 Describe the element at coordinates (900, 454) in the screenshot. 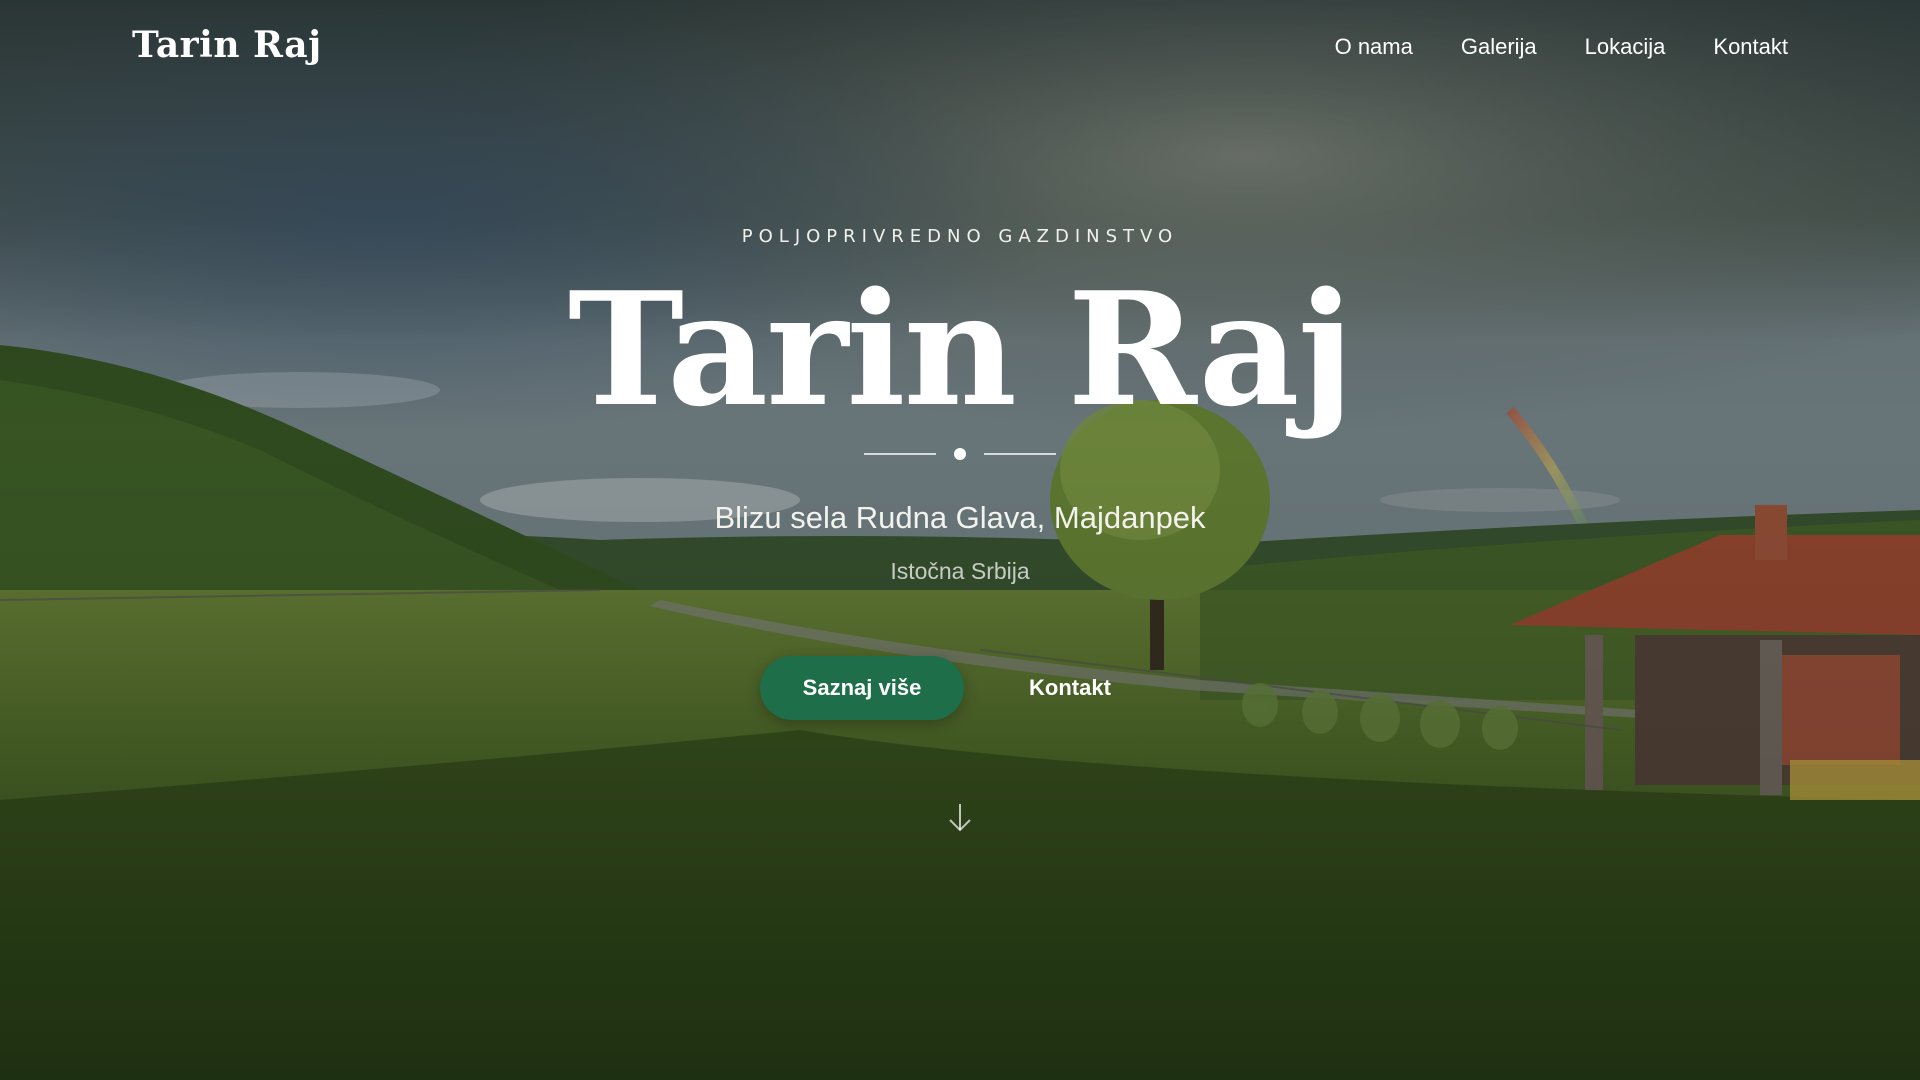

I see `divider-line-left` at that location.